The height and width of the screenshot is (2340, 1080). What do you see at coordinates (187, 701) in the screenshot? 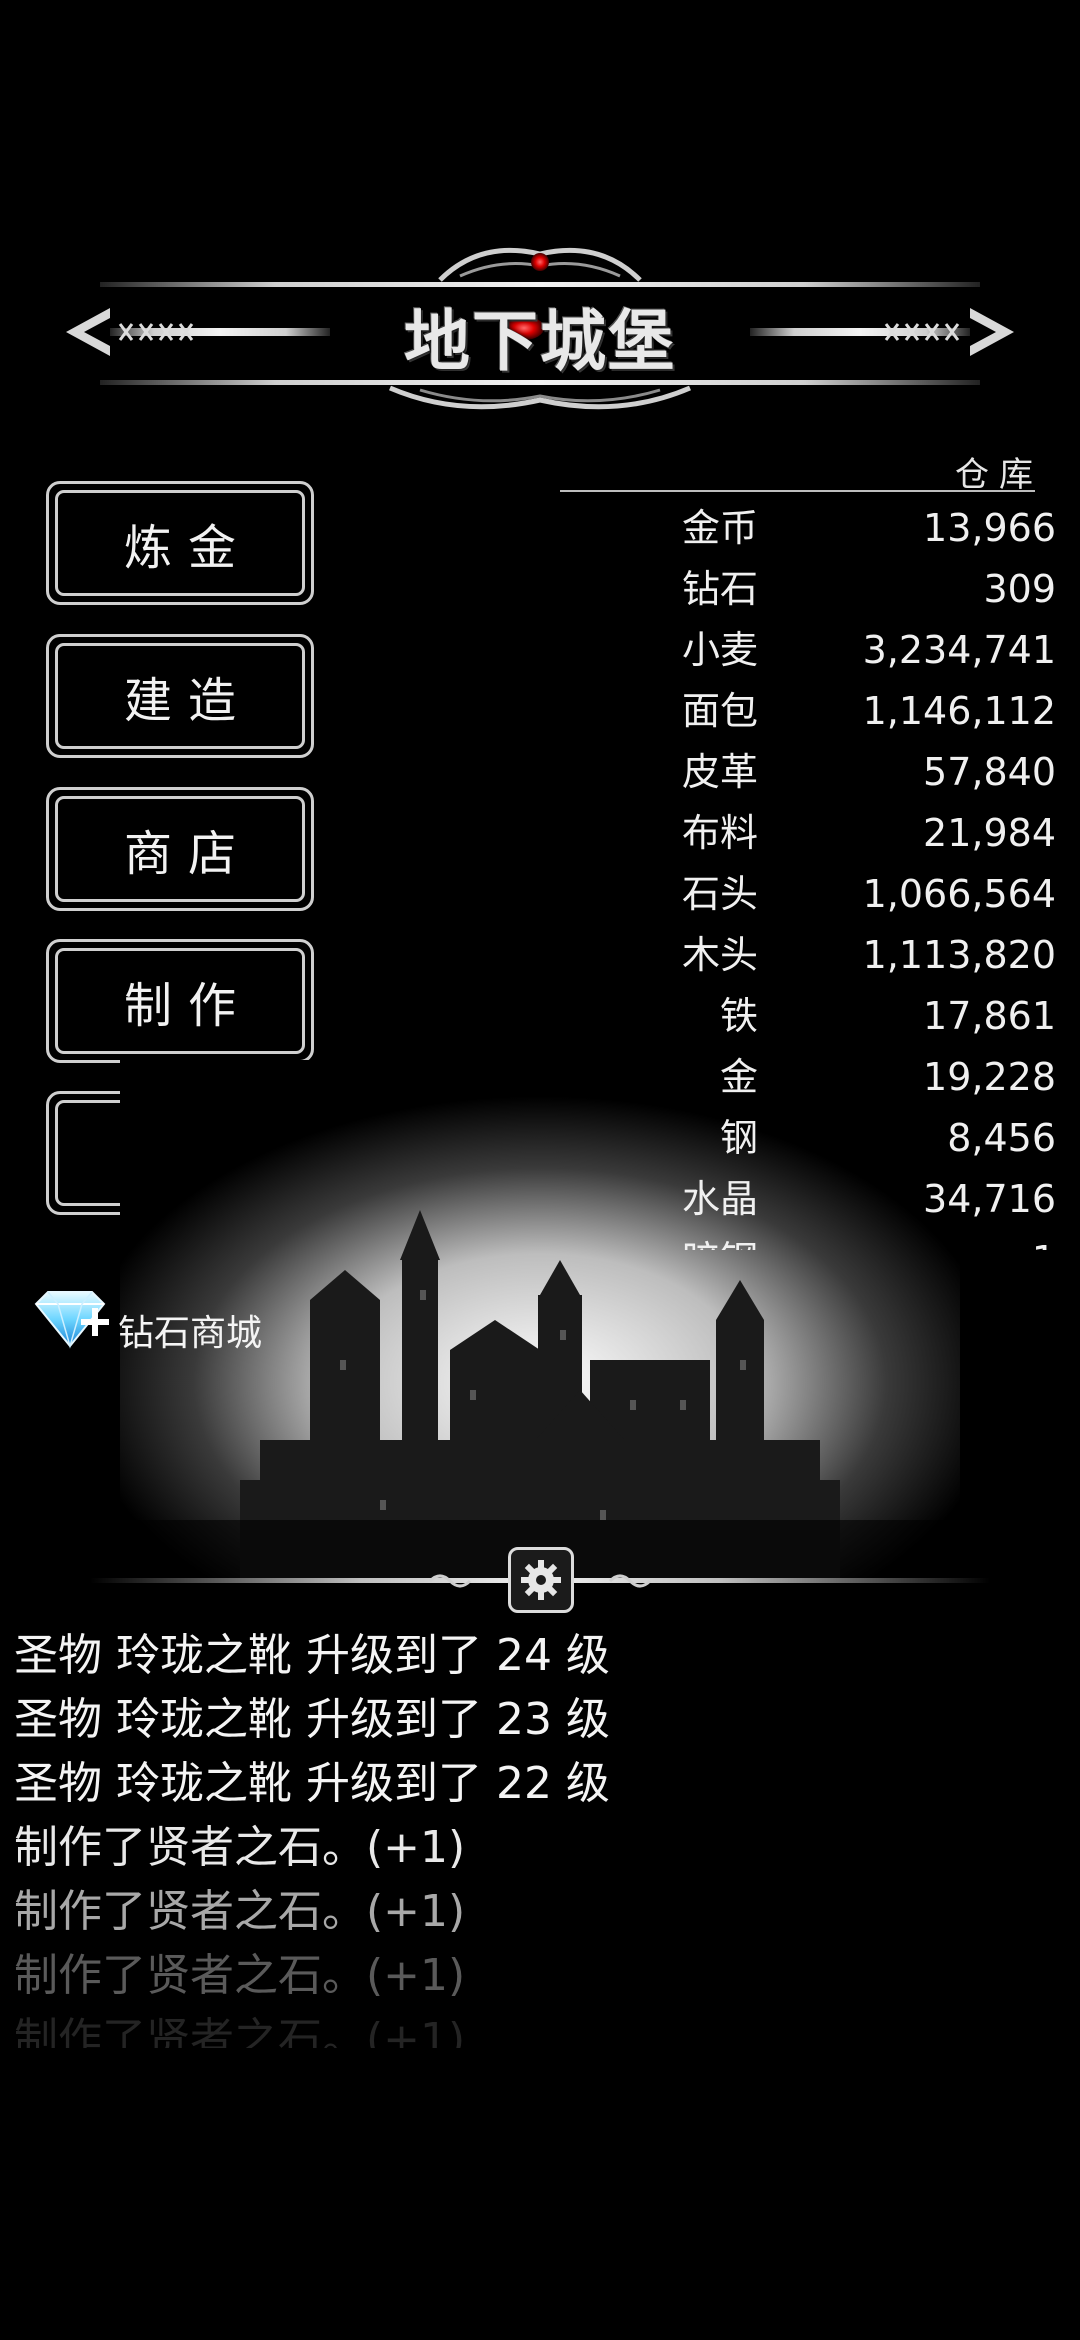
I see `build-button-label: 建造` at bounding box center [187, 701].